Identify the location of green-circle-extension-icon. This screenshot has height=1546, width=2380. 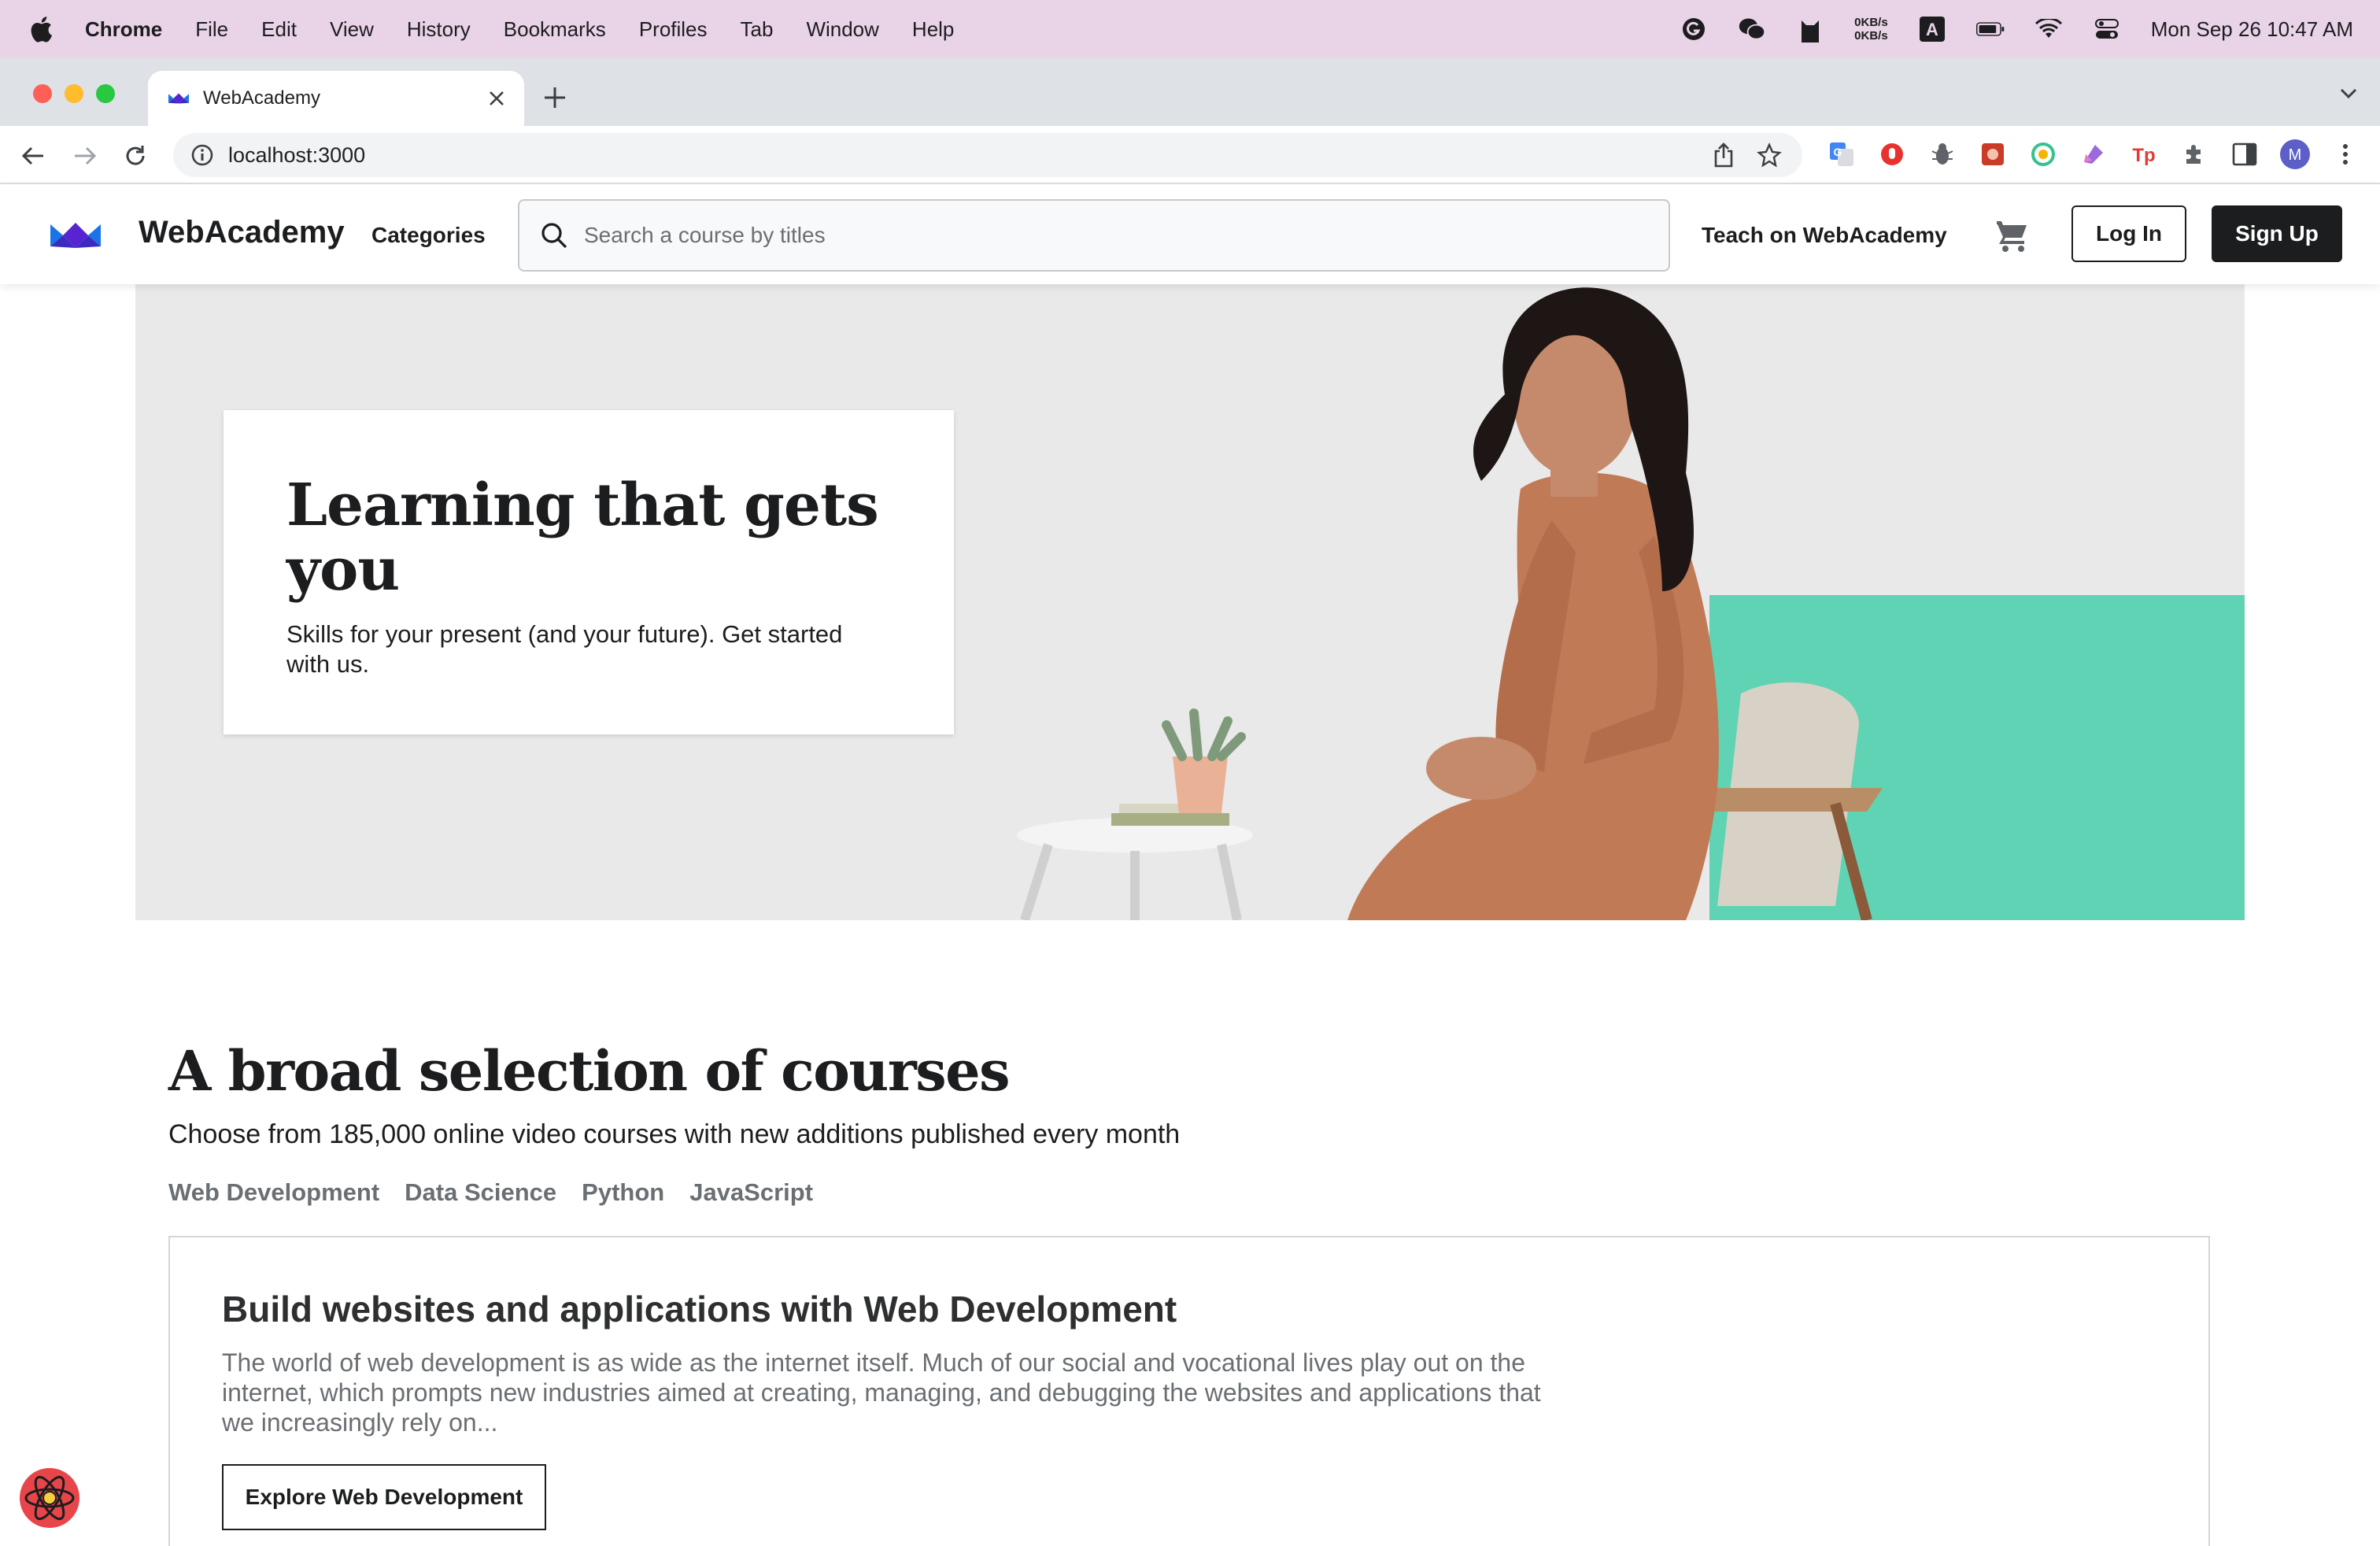
(2043, 154).